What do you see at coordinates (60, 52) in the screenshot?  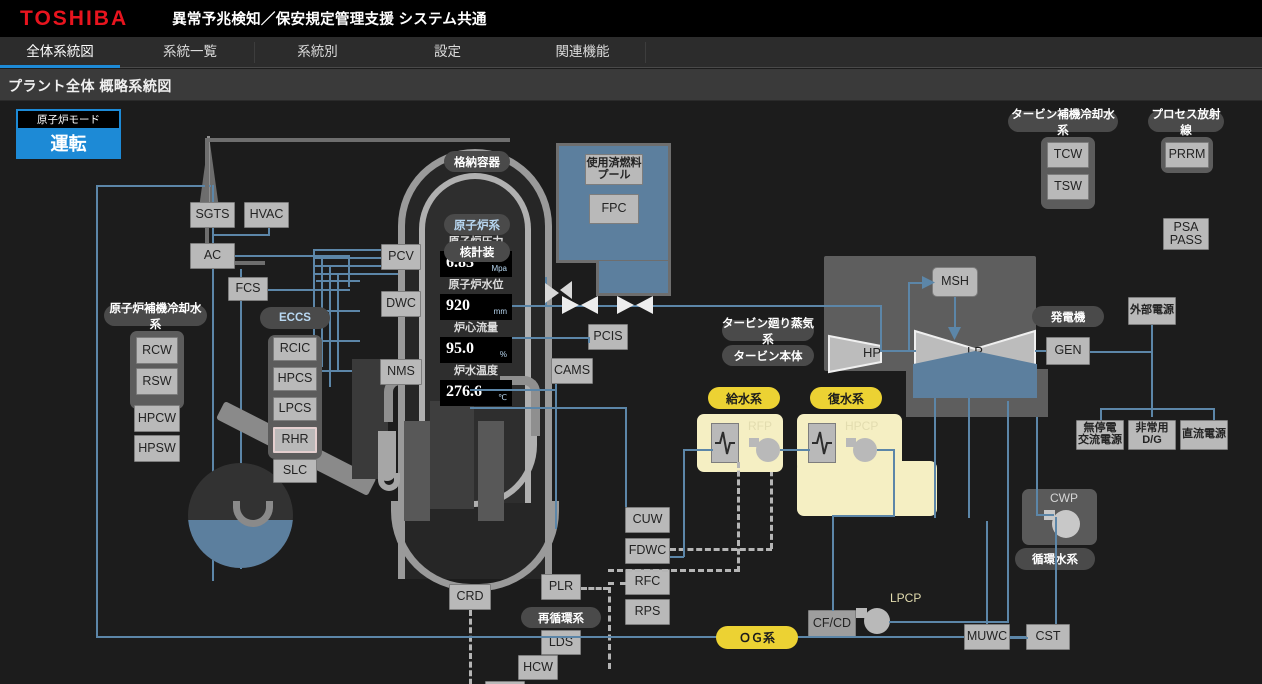 I see `tab-overall-diagram: 全体系統図` at bounding box center [60, 52].